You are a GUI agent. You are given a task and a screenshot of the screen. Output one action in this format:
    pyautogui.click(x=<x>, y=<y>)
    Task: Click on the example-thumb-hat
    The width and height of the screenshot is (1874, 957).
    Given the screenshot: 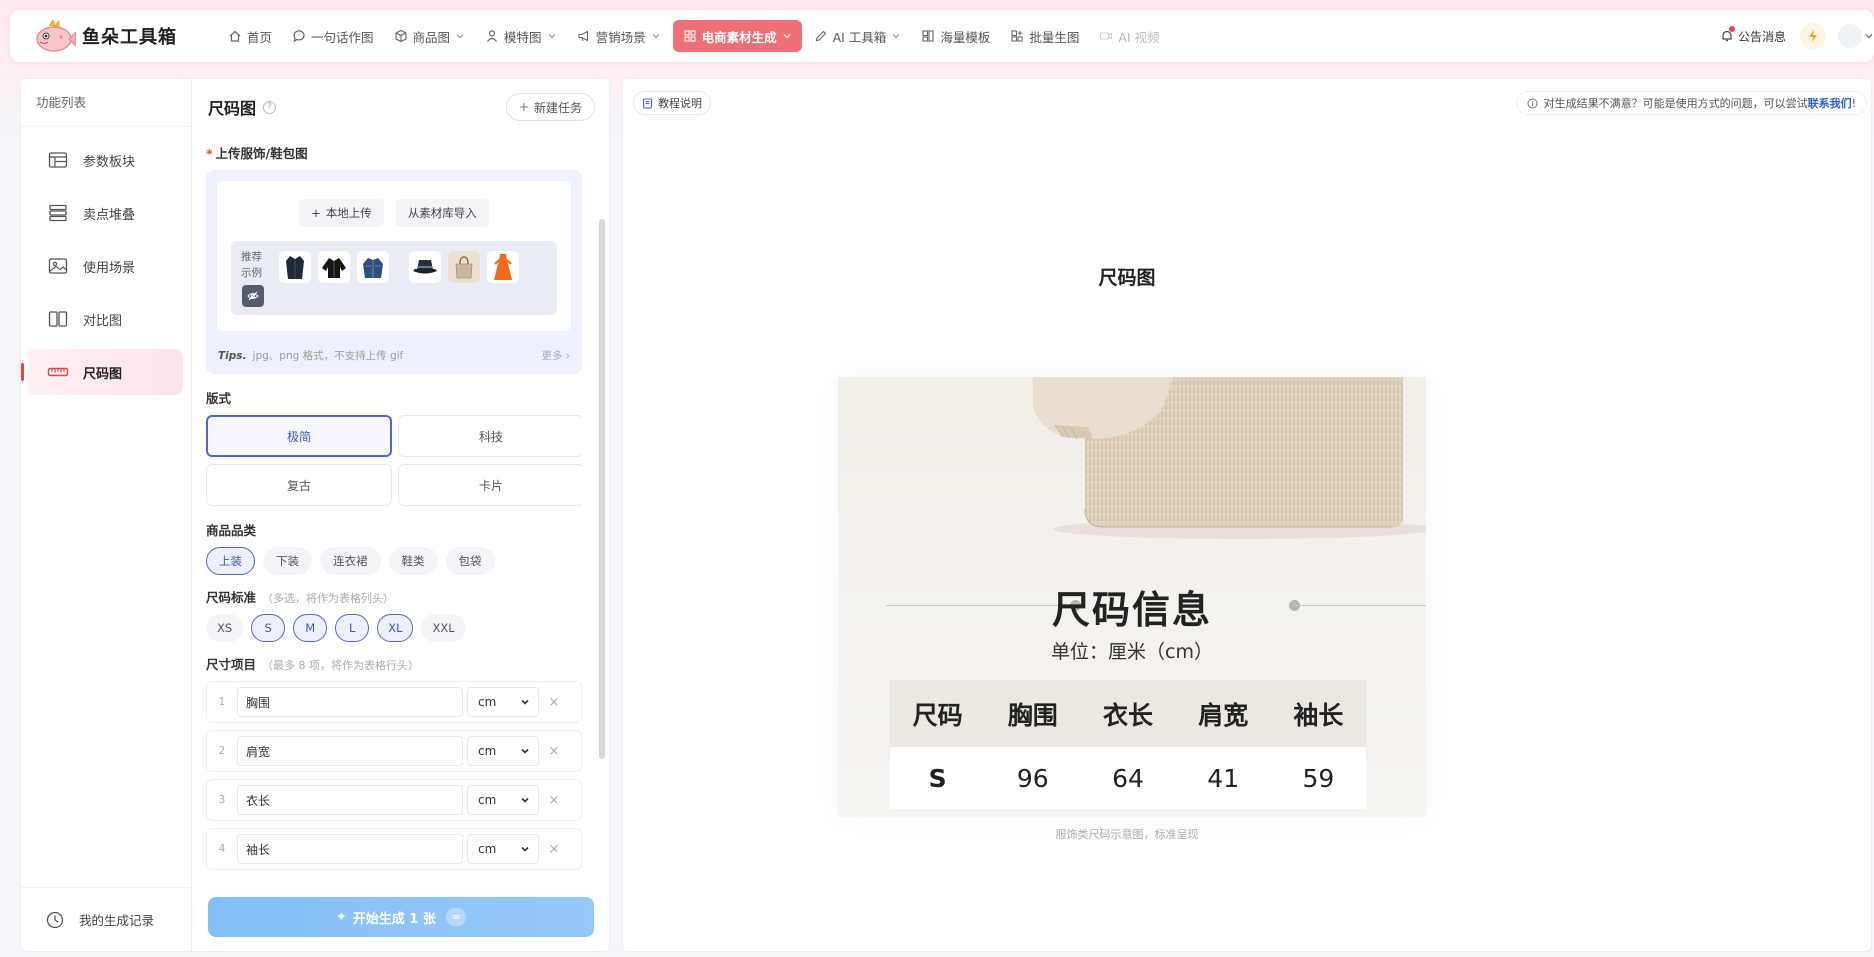 What is the action you would take?
    pyautogui.click(x=425, y=267)
    